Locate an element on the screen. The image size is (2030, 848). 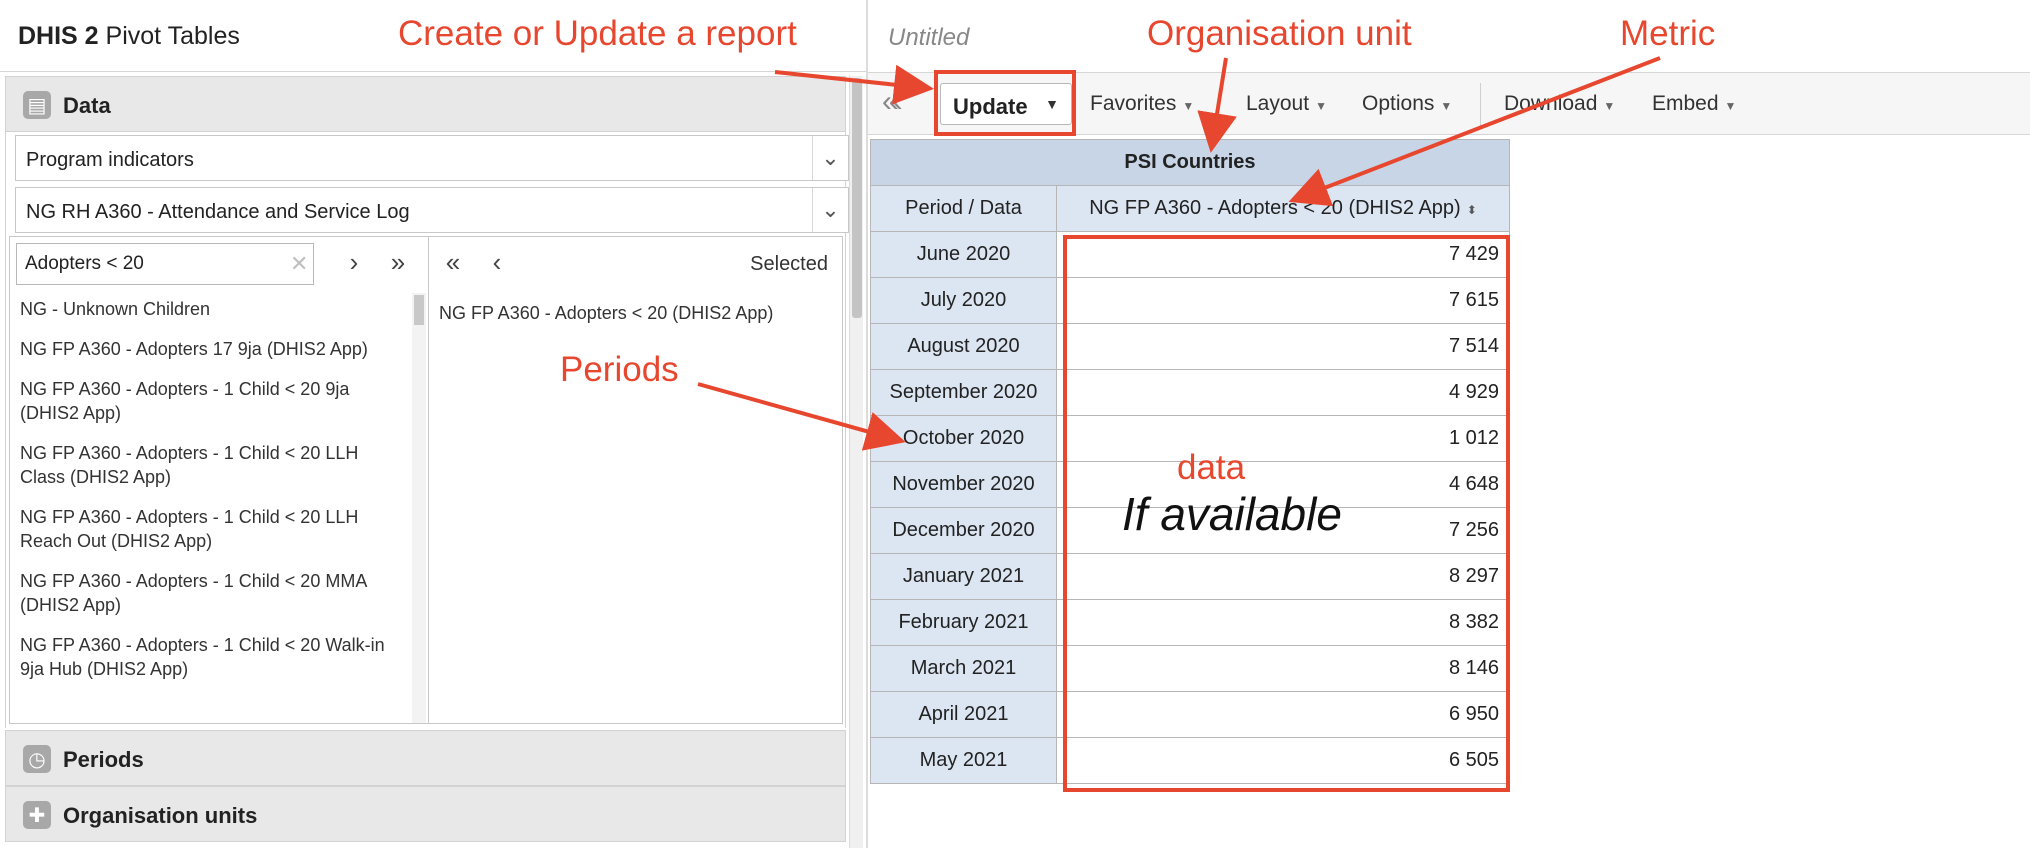
annotation-metric: Metric is located at coordinates (1668, 33).